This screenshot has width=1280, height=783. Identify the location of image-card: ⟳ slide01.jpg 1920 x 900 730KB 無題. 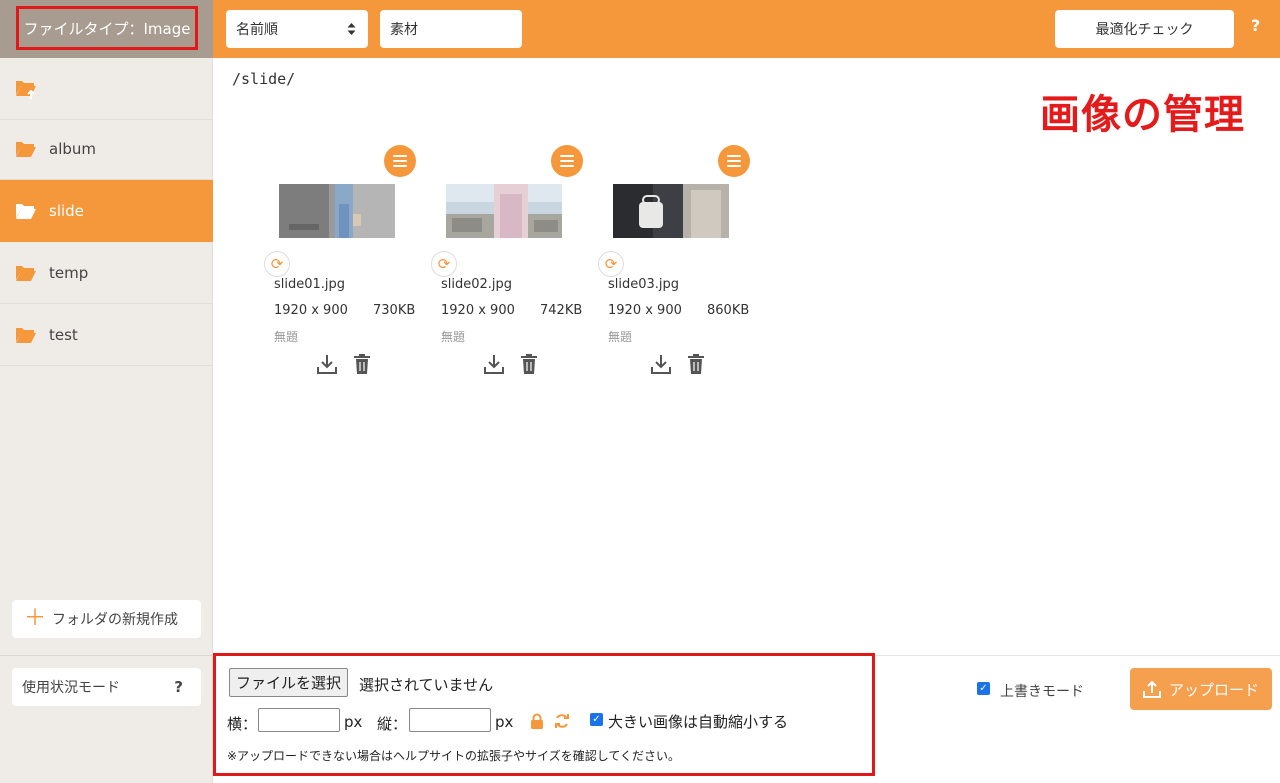
(347, 265).